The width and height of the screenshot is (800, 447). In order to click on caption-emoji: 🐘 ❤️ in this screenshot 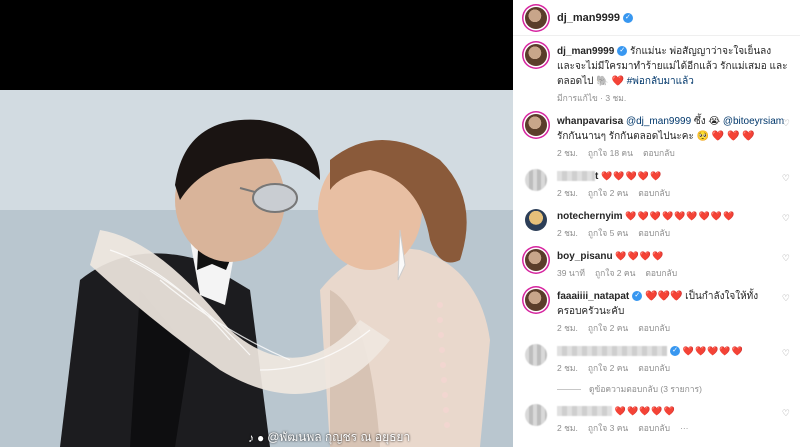, I will do `click(610, 81)`.